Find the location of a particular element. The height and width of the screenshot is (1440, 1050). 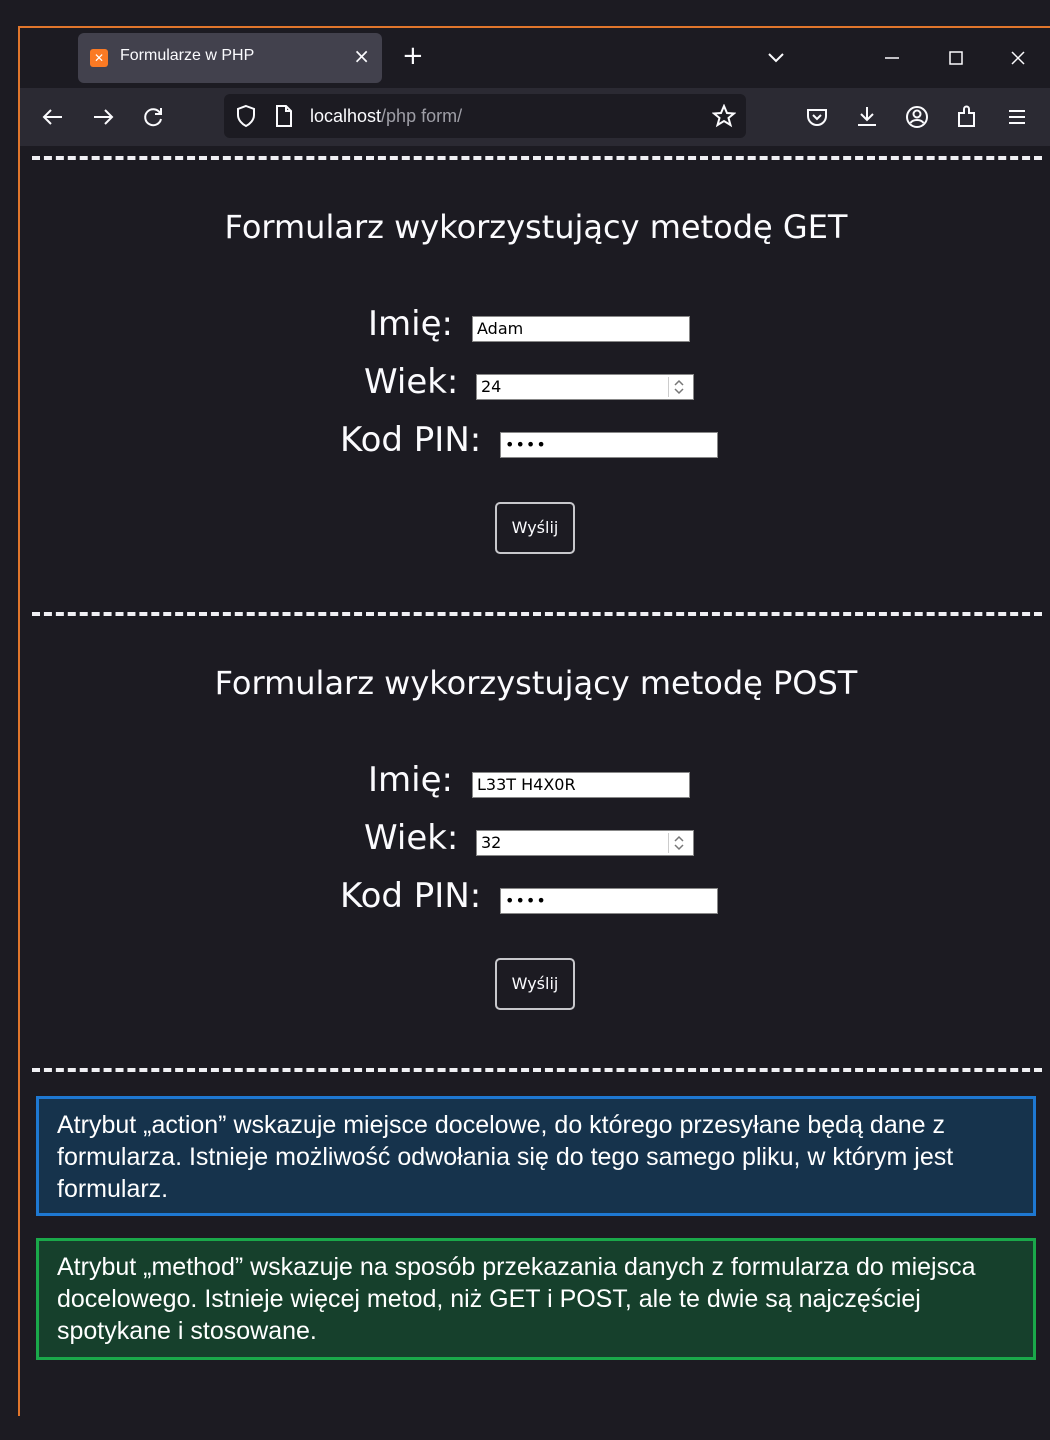

tab-formularze: ✕ Formularze w PHP × is located at coordinates (230, 58).